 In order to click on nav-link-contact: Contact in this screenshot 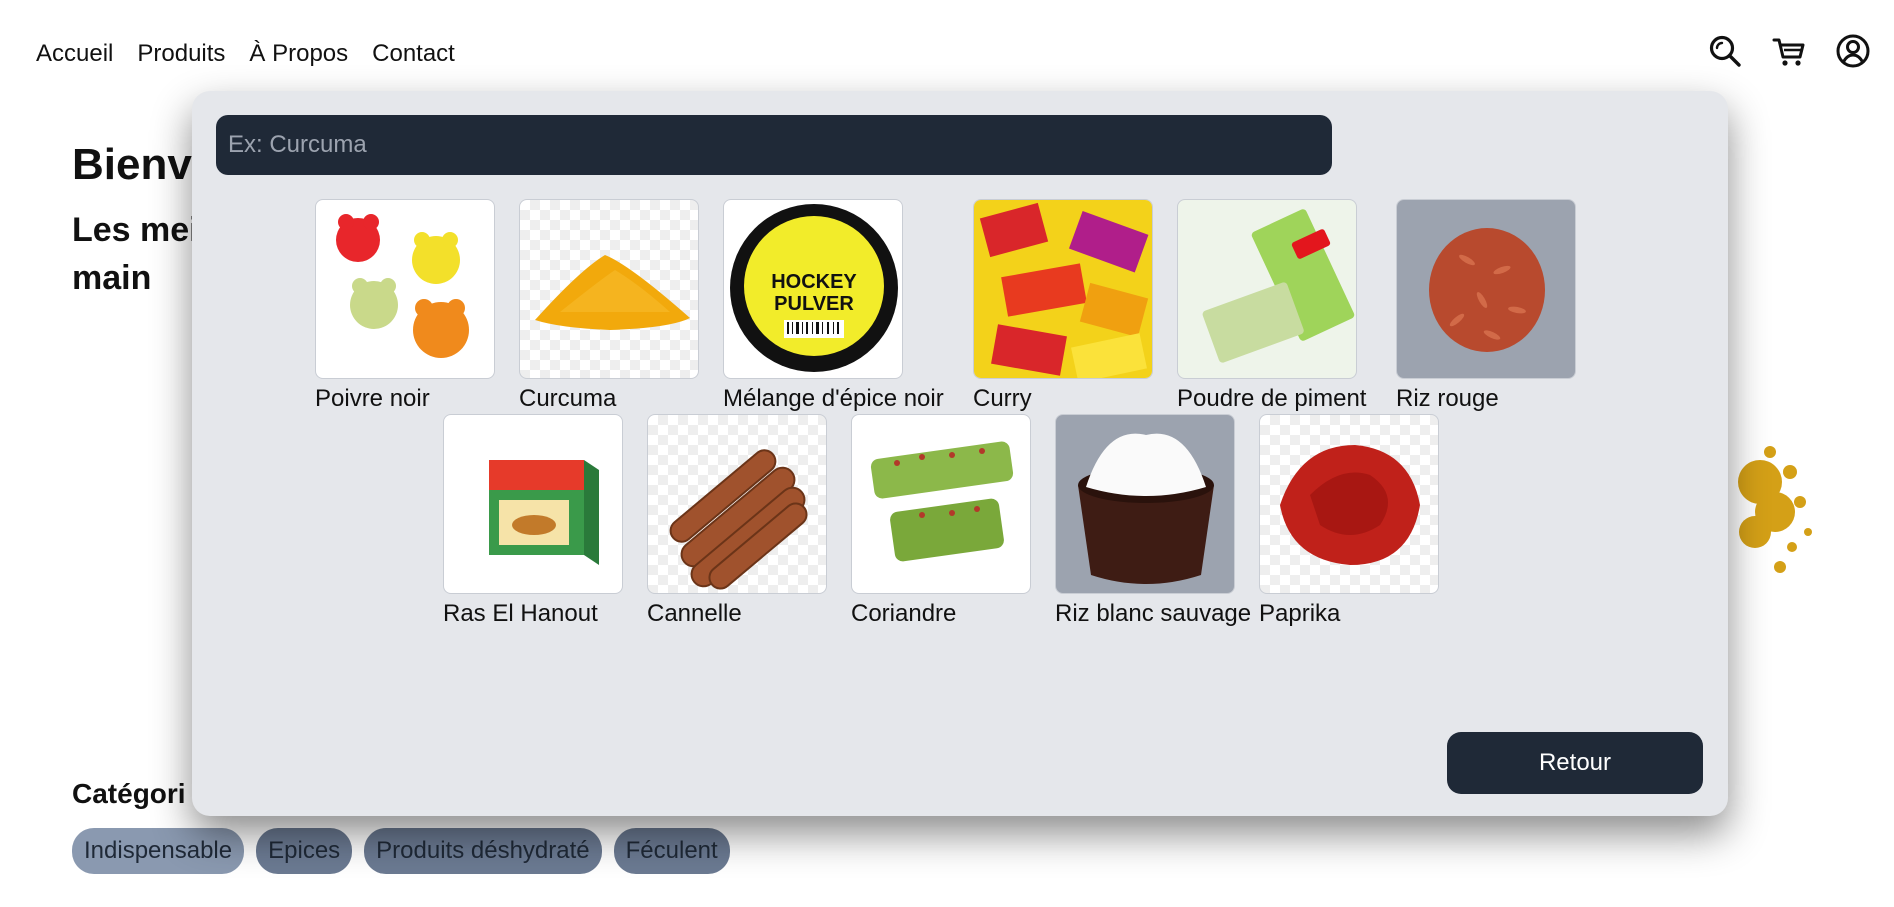, I will do `click(413, 54)`.